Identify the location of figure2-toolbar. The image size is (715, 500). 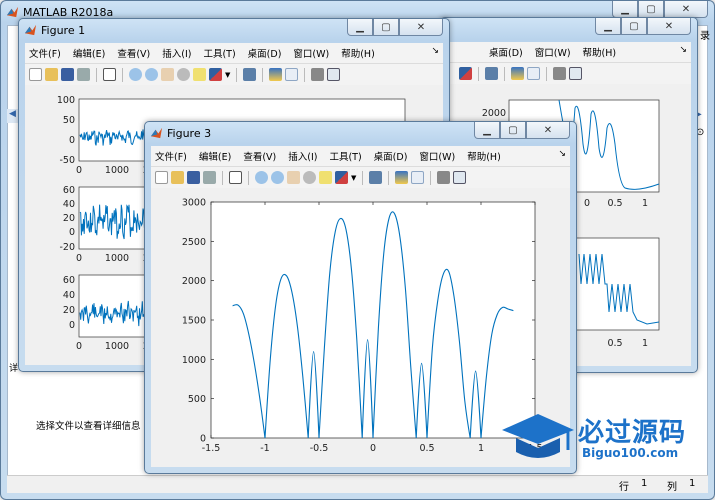
(569, 73).